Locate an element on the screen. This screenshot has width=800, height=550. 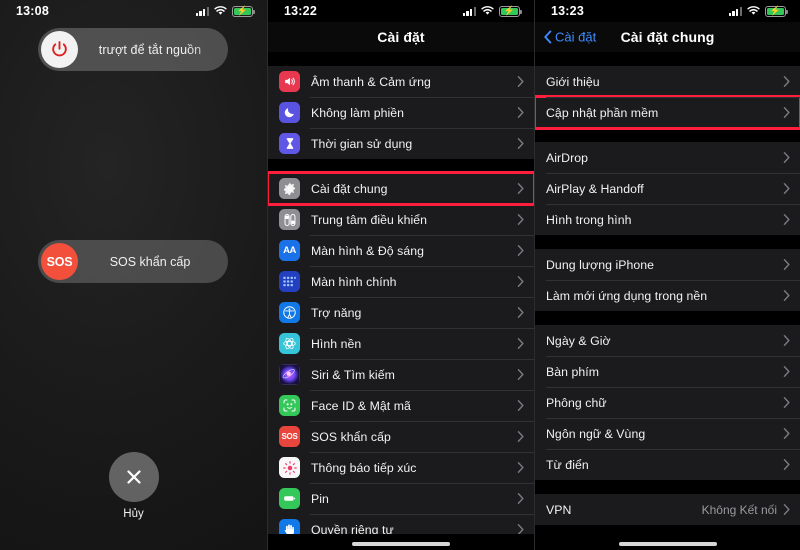
back-button: Cài đặt is located at coordinates (570, 37).